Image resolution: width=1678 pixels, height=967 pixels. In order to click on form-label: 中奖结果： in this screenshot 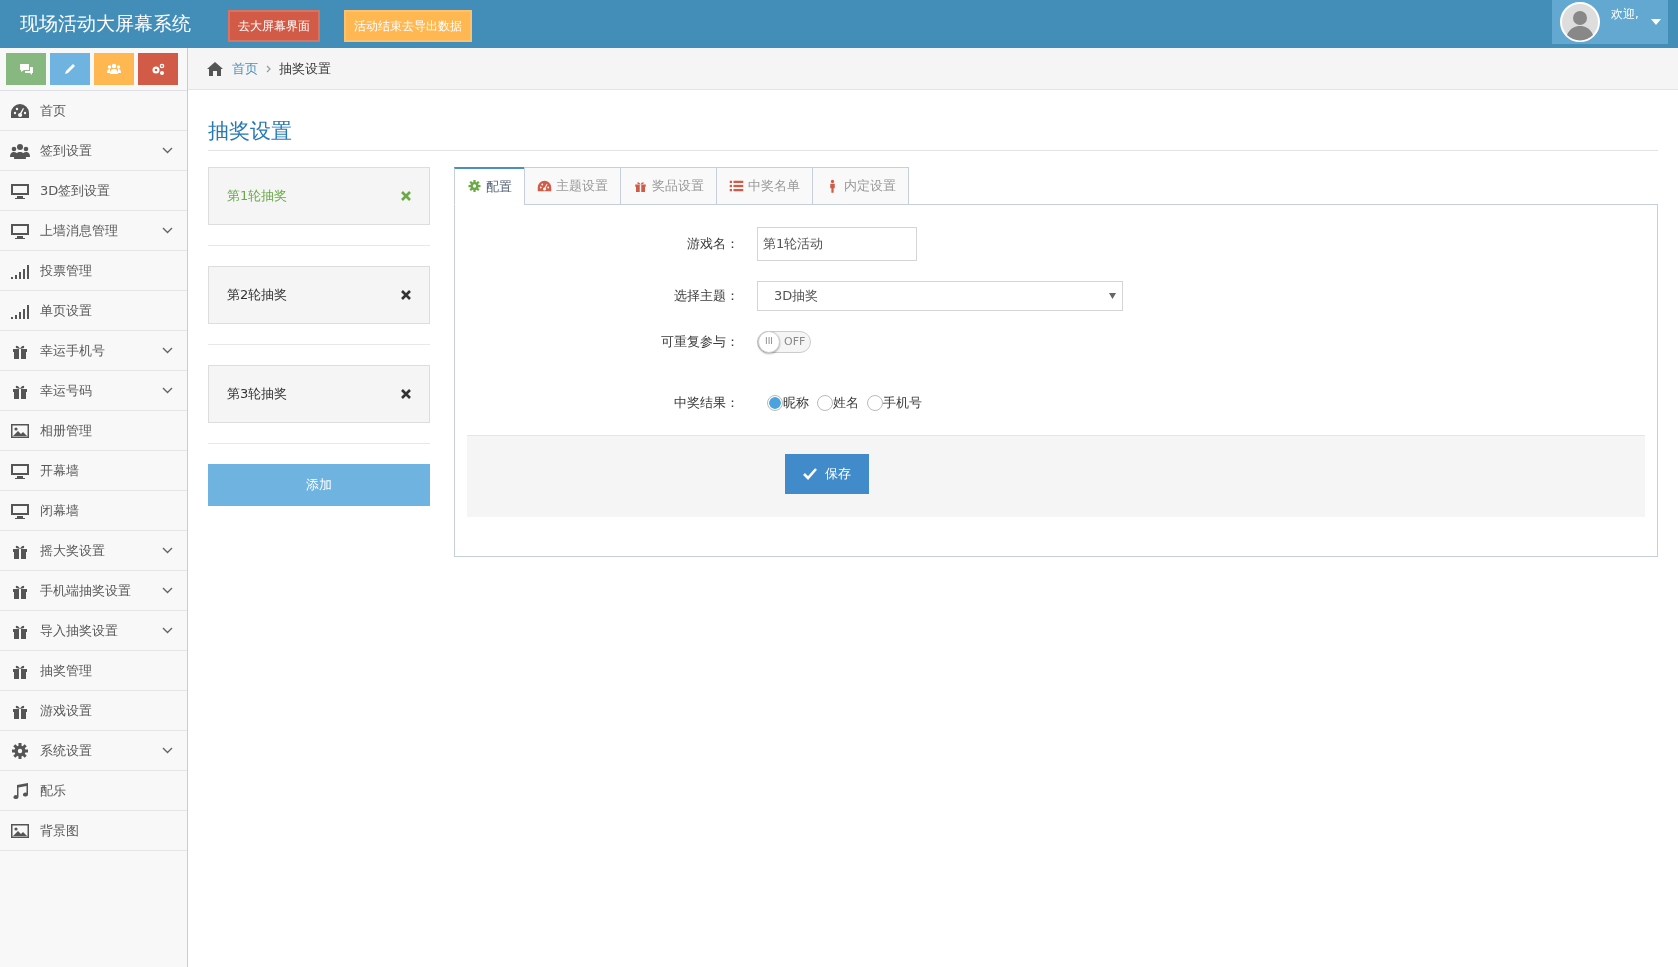, I will do `click(706, 403)`.